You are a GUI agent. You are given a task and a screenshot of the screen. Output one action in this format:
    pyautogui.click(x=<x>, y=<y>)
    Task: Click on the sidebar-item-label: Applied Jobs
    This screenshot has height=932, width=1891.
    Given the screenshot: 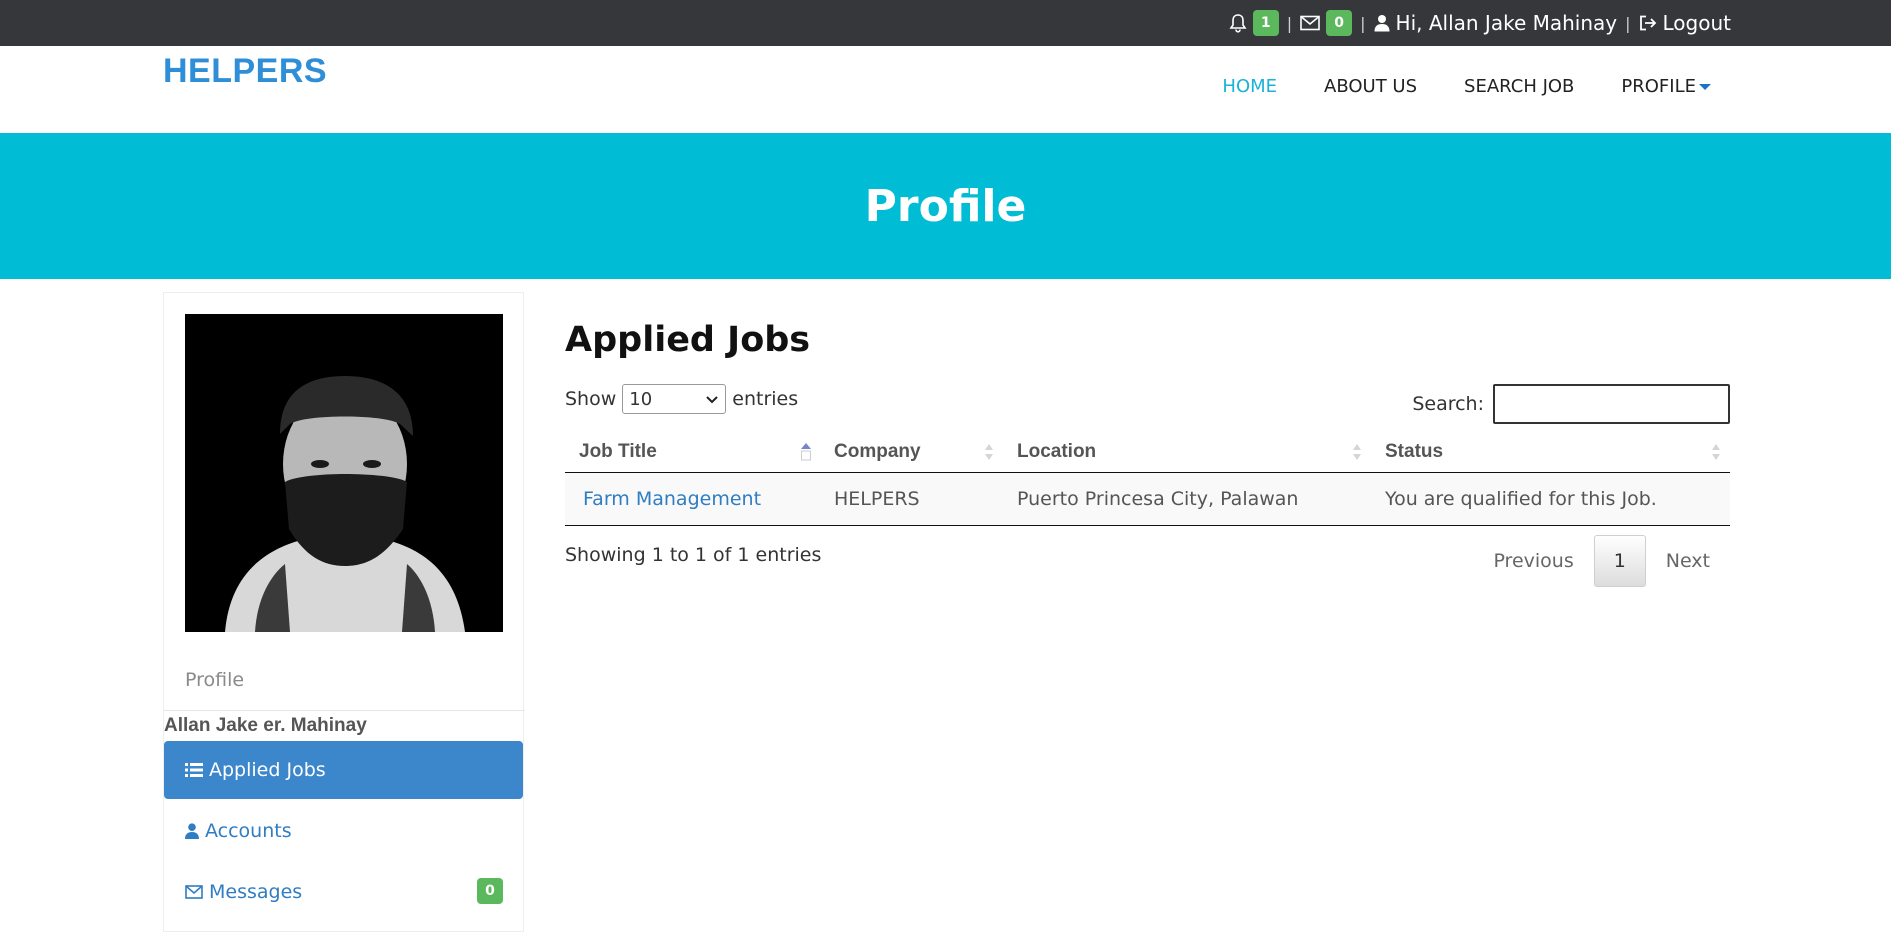 What is the action you would take?
    pyautogui.click(x=267, y=770)
    